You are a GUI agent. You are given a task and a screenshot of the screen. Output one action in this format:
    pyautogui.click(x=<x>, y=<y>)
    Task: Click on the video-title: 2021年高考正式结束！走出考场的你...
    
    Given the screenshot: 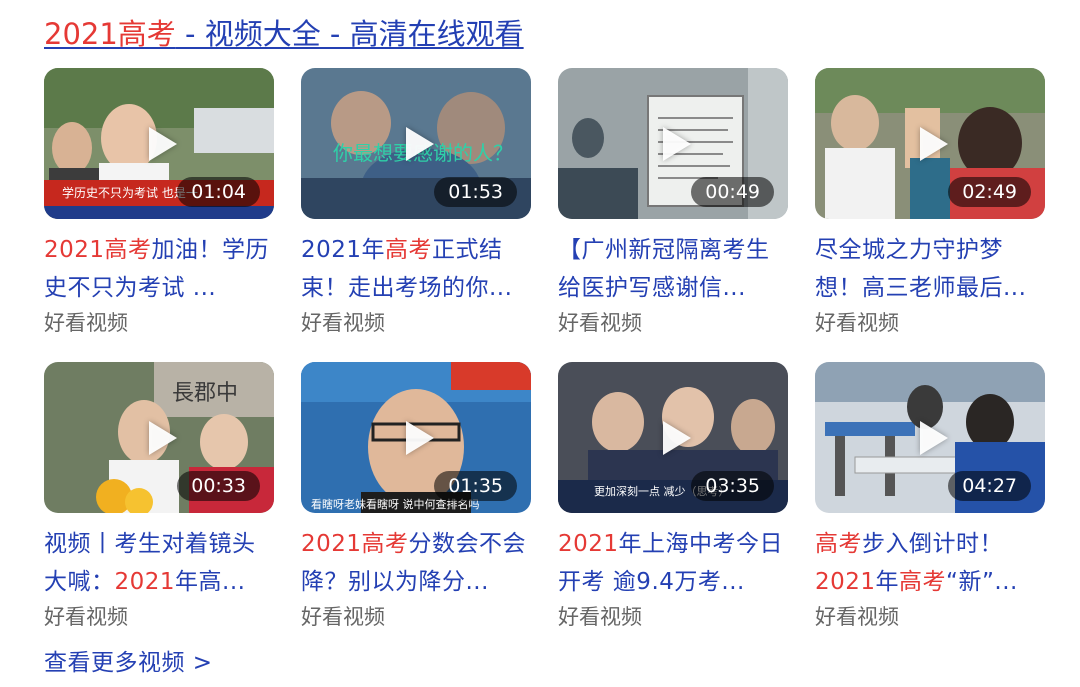 What is the action you would take?
    pyautogui.click(x=416, y=269)
    